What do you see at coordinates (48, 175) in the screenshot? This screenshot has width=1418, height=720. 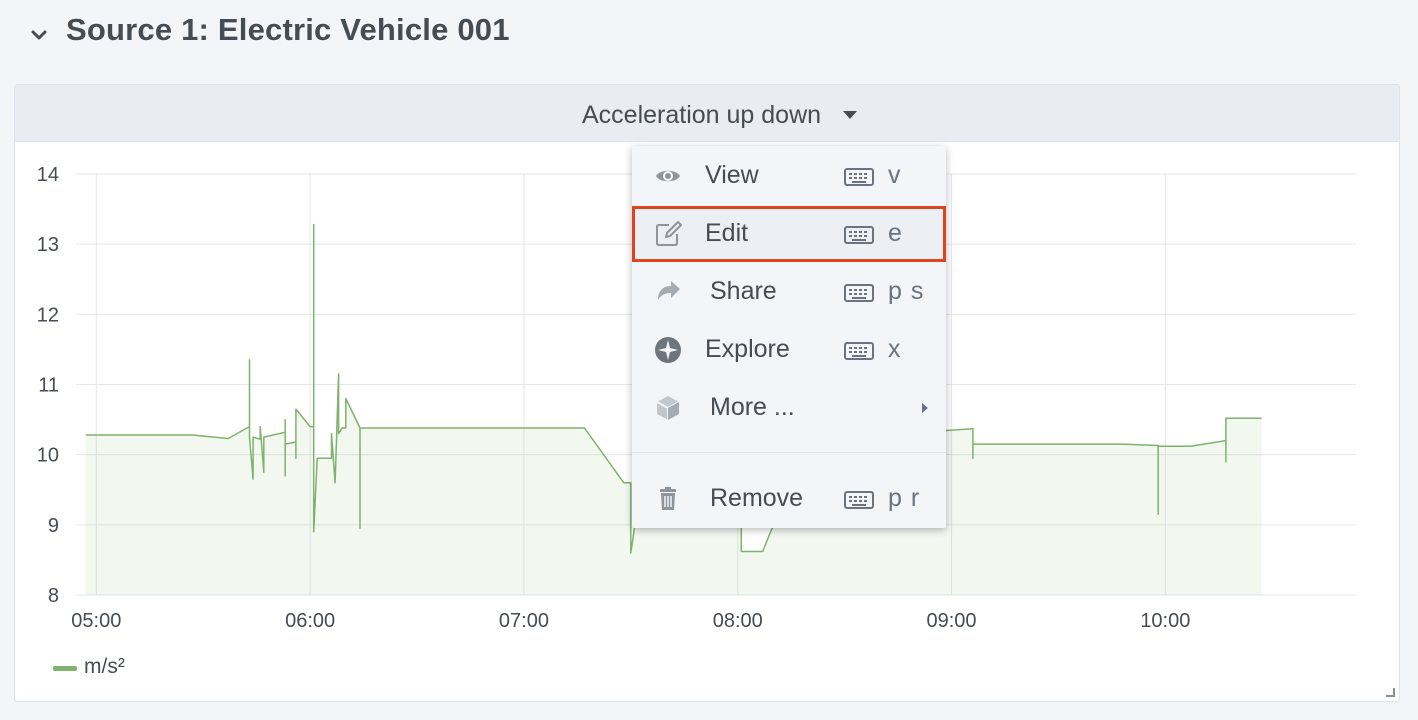 I see `y-tick-label: 14` at bounding box center [48, 175].